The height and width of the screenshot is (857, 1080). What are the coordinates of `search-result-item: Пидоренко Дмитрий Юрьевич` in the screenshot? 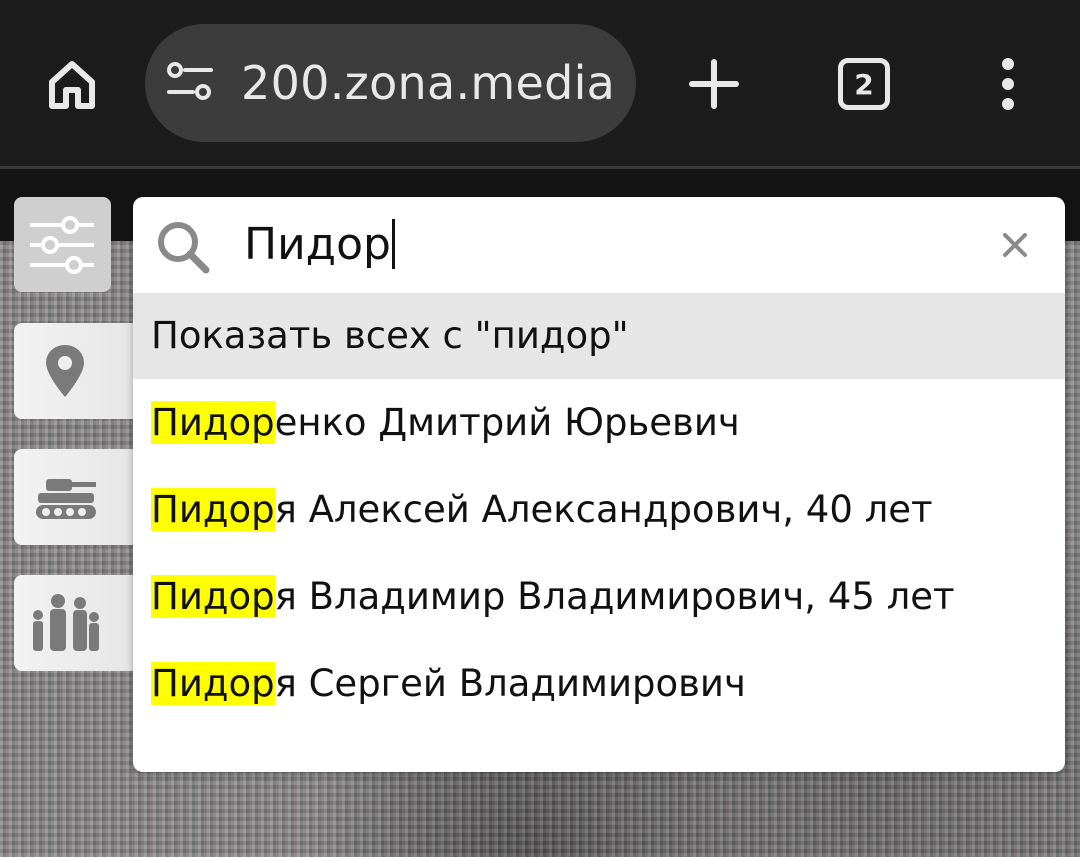 It's located at (599, 422).